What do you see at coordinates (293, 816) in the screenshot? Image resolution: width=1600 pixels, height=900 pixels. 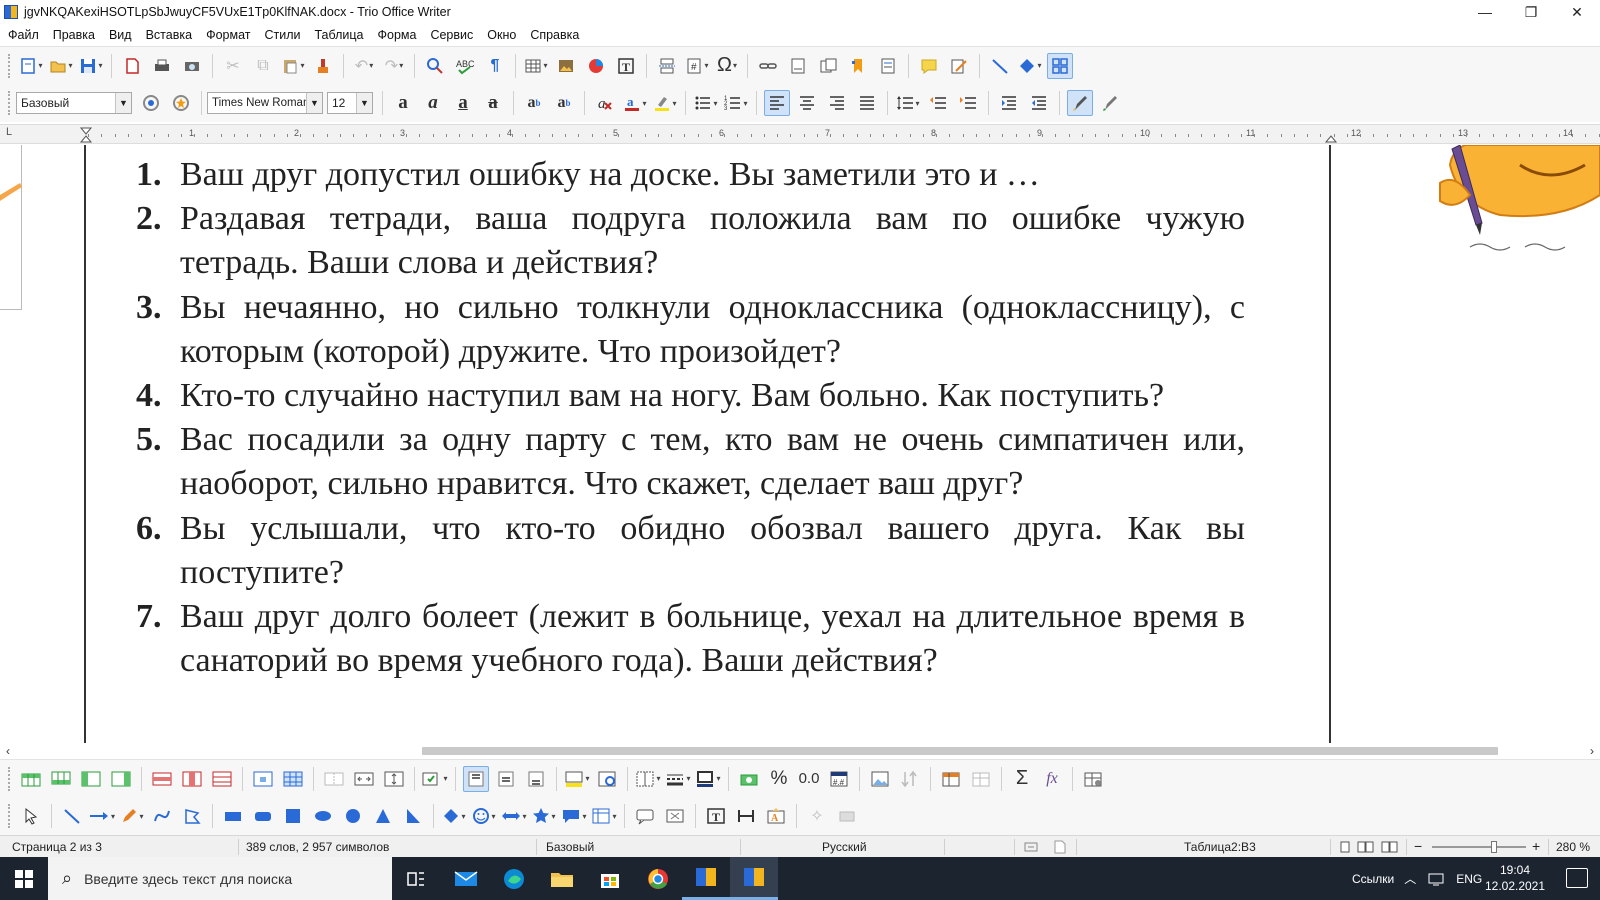 I see `square-icon` at bounding box center [293, 816].